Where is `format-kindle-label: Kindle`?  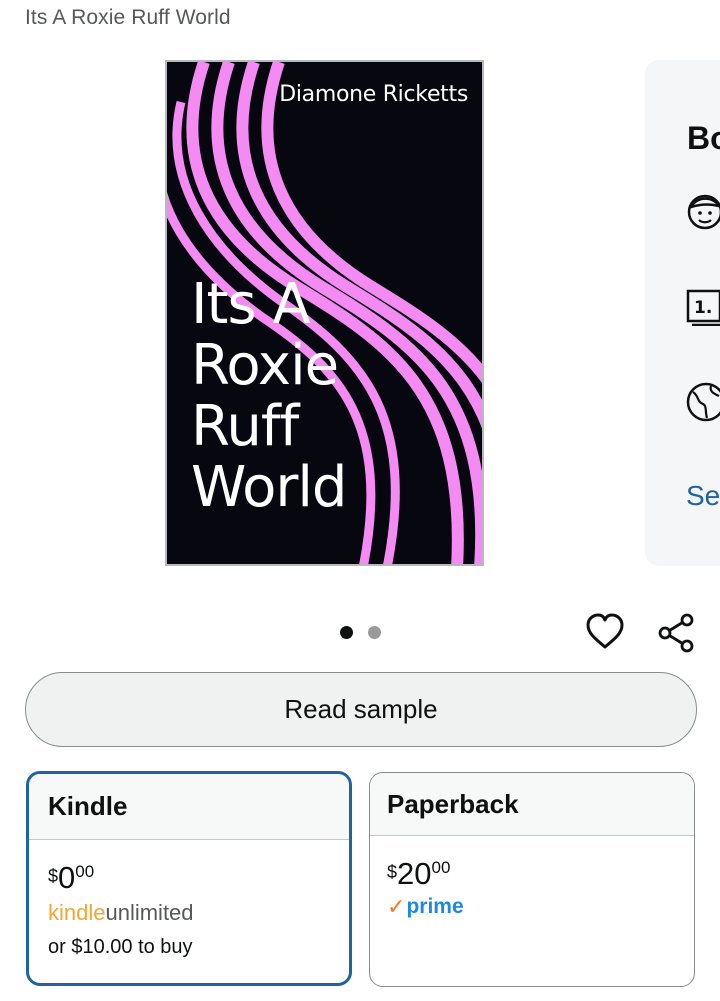 format-kindle-label: Kindle is located at coordinates (88, 806).